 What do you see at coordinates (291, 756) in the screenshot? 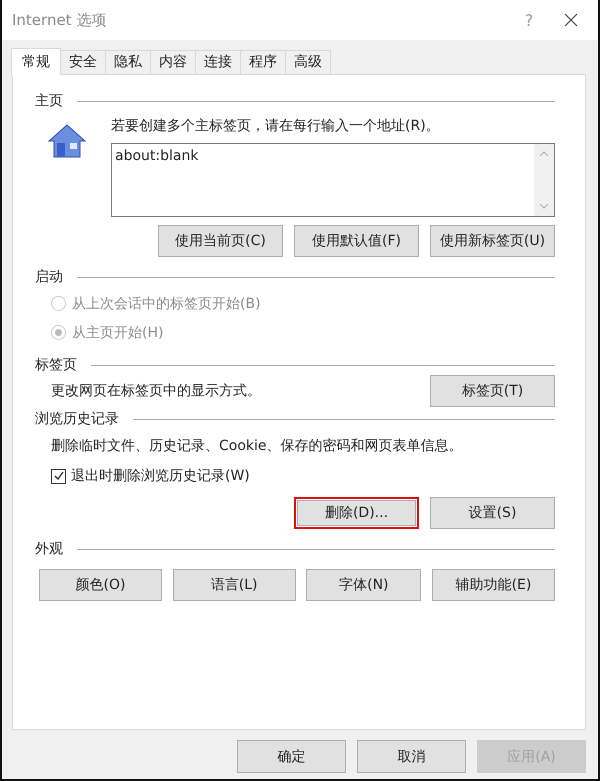
I see `dialog-button: 确定` at bounding box center [291, 756].